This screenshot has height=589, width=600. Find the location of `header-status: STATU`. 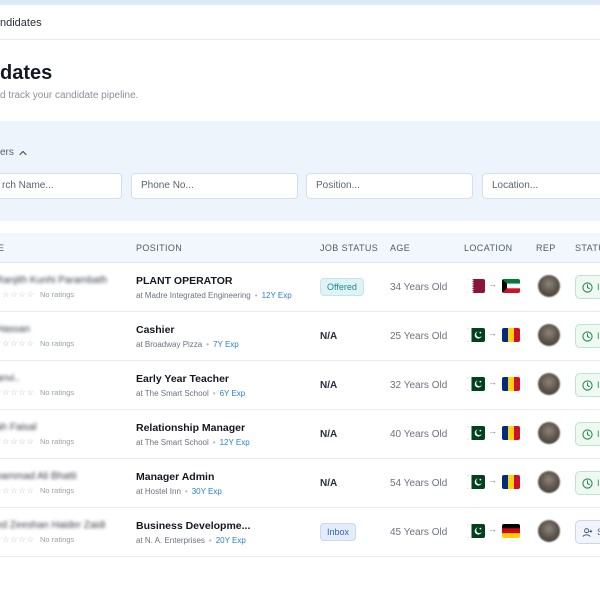

header-status: STATU is located at coordinates (587, 248).